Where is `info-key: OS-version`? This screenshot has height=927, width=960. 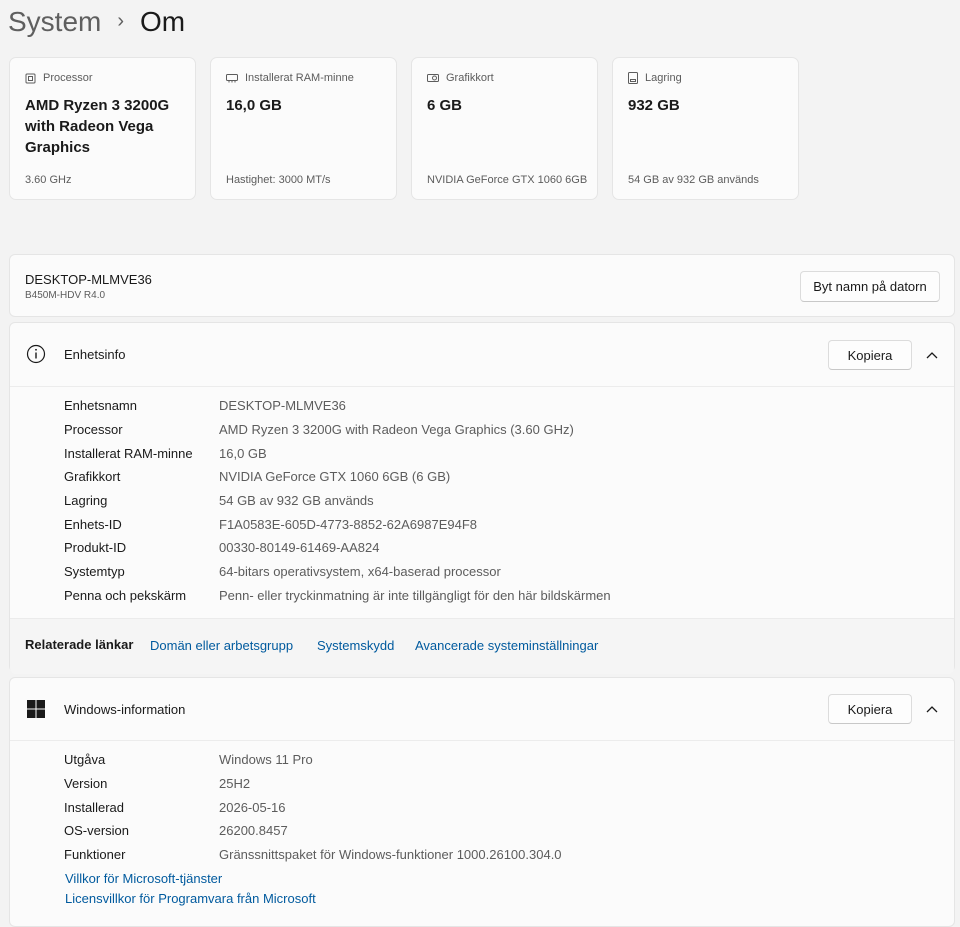
info-key: OS-version is located at coordinates (97, 831).